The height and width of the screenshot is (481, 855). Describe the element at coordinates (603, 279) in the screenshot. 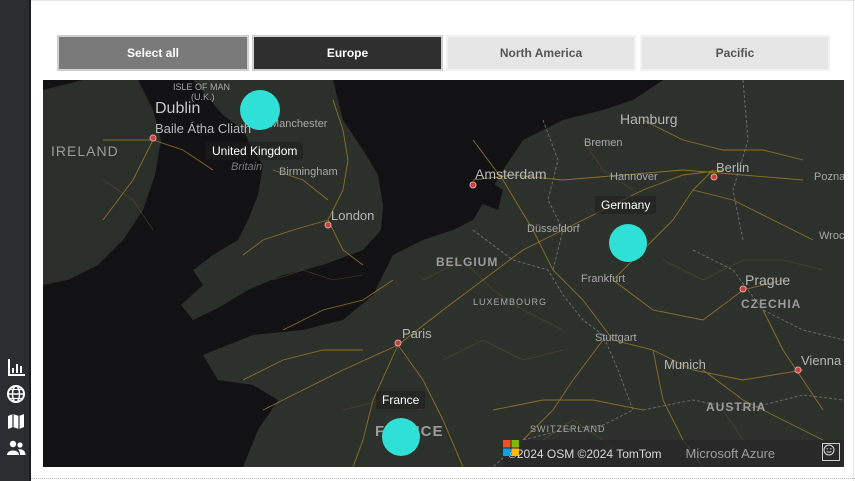

I see `map-label-frankfurt: Frankfurt` at that location.